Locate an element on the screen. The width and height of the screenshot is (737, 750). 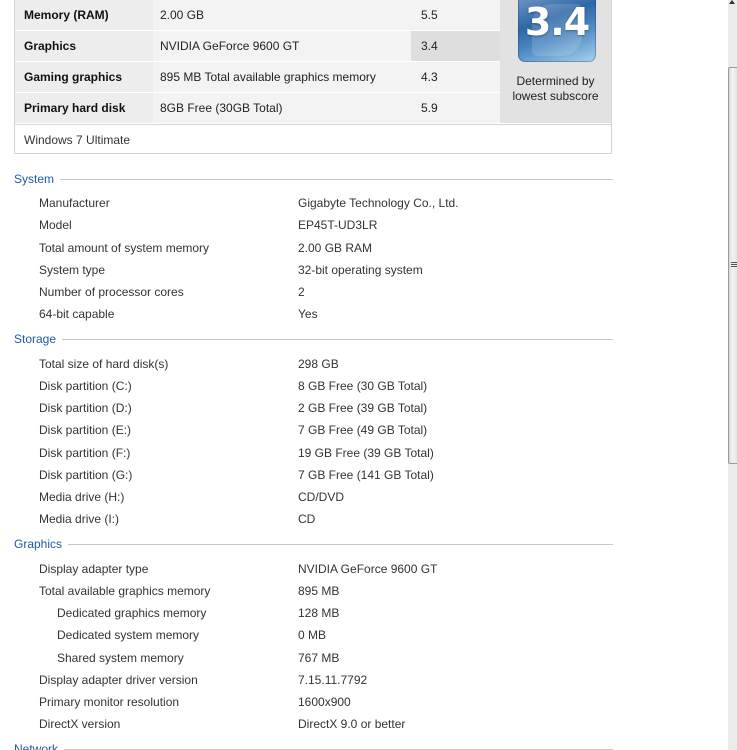
property-row: DirectX version DirectX 9.0 or better is located at coordinates (310, 724).